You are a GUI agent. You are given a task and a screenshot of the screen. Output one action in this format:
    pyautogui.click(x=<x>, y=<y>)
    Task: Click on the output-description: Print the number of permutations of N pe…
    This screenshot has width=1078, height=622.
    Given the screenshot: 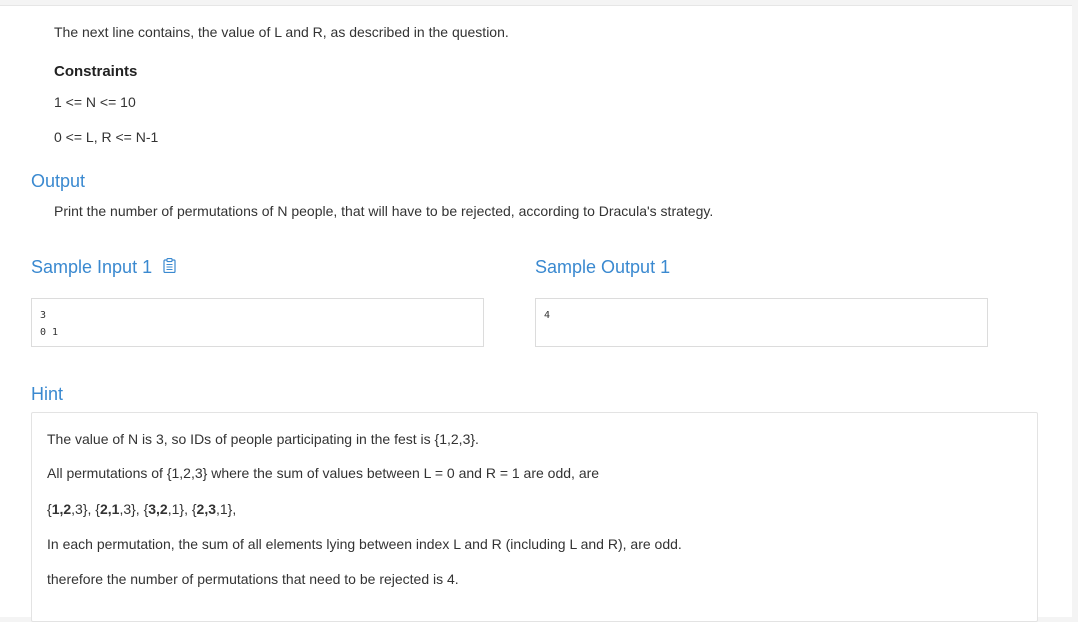 What is the action you would take?
    pyautogui.click(x=384, y=211)
    